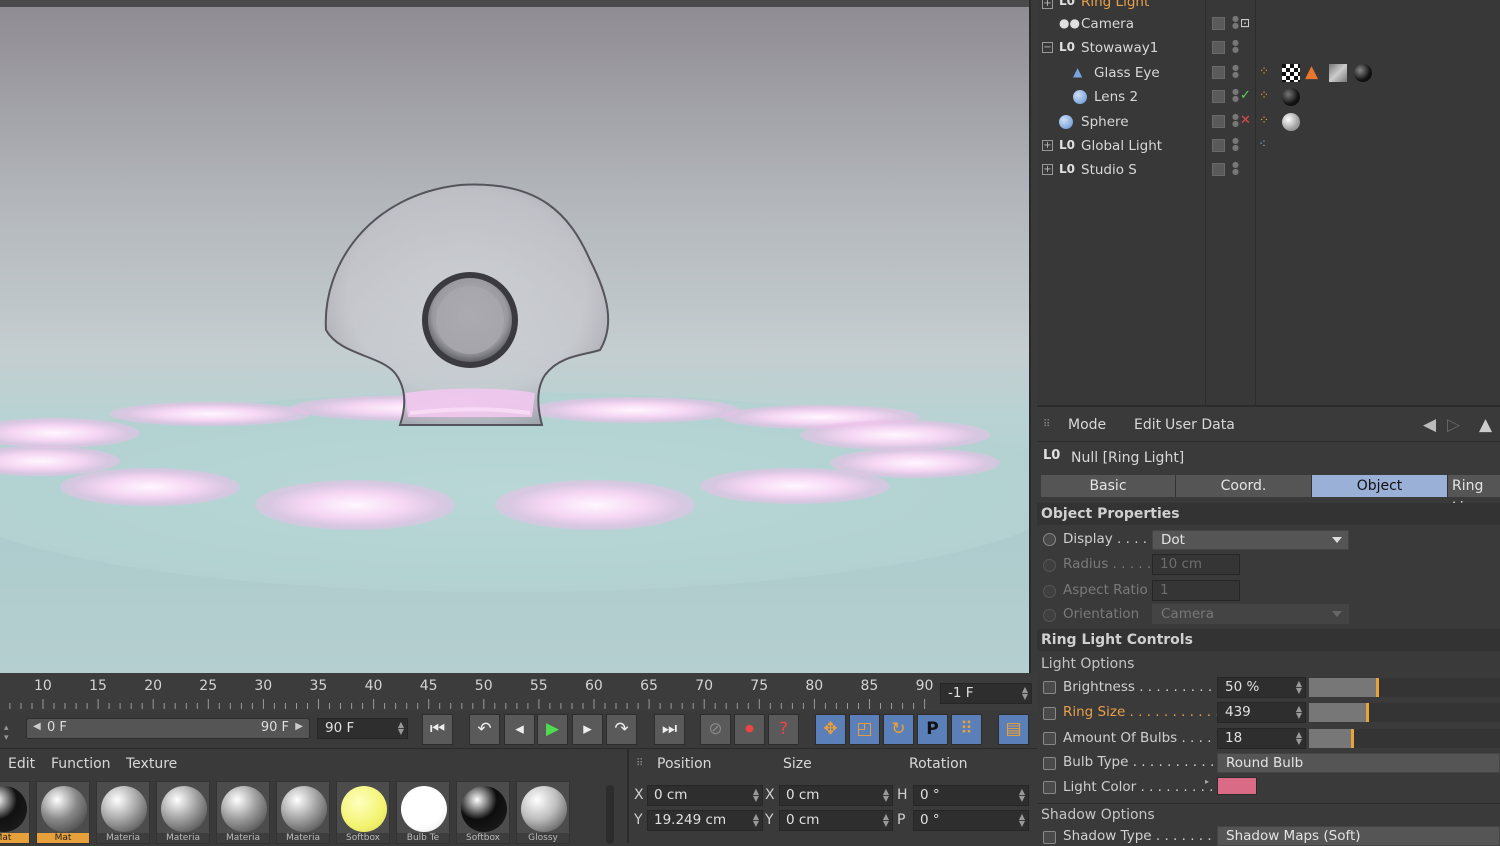 This screenshot has height=846, width=1500. I want to click on menu-function: Function, so click(81, 764).